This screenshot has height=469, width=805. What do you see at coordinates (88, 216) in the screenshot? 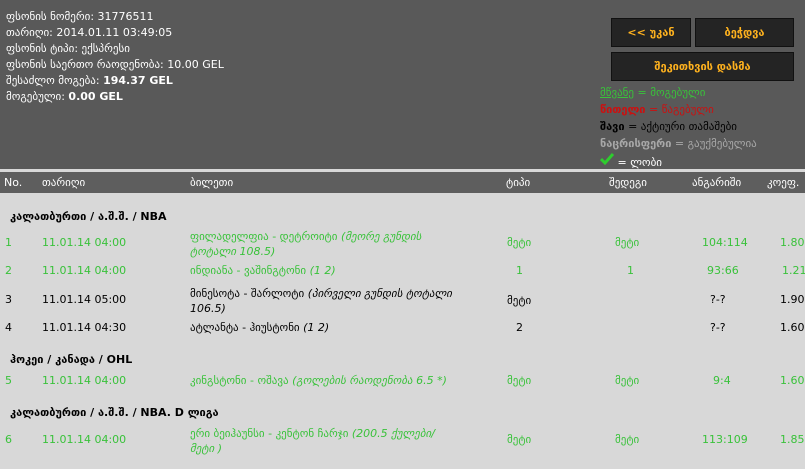
I see `group-title: კალათბურთი / ა.შ.შ. / NBA` at bounding box center [88, 216].